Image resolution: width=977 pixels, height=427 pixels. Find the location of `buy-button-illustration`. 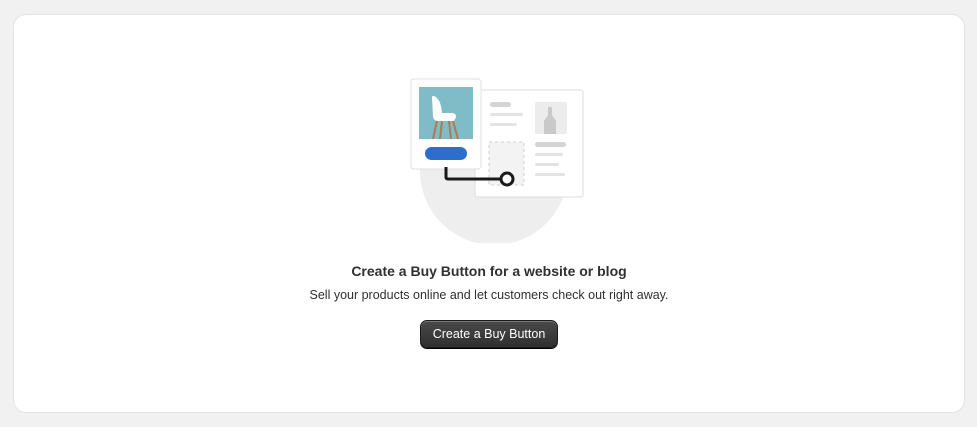

buy-button-illustration is located at coordinates (494, 154).